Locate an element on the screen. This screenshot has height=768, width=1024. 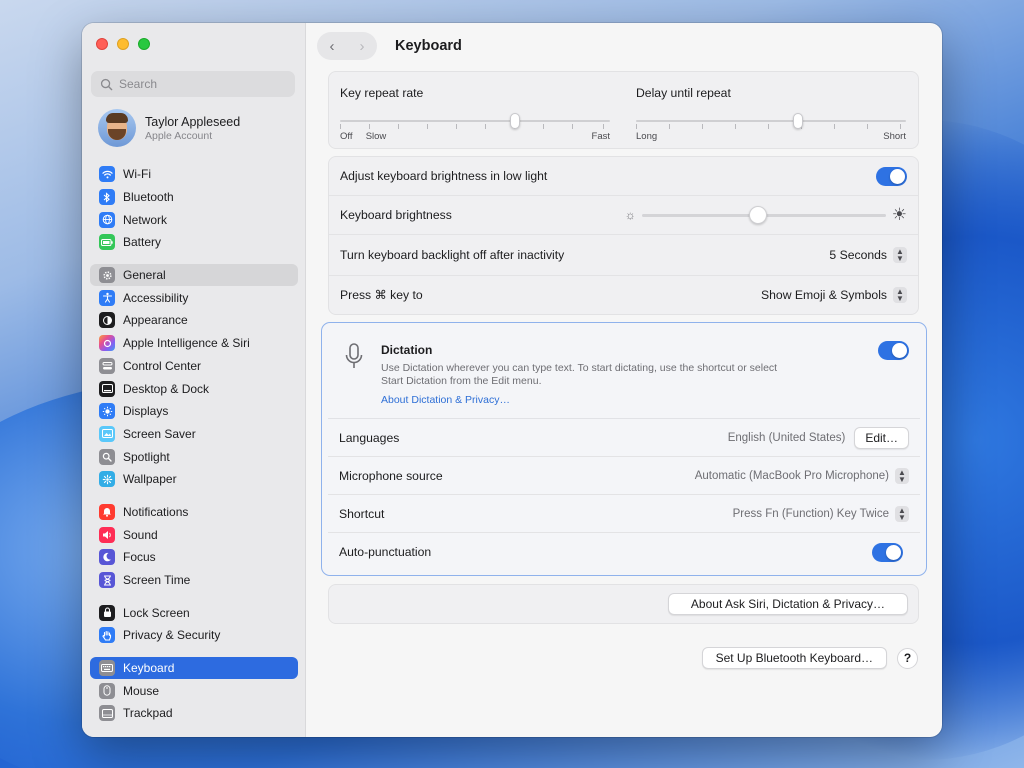
minimize-button is located at coordinates (123, 44).